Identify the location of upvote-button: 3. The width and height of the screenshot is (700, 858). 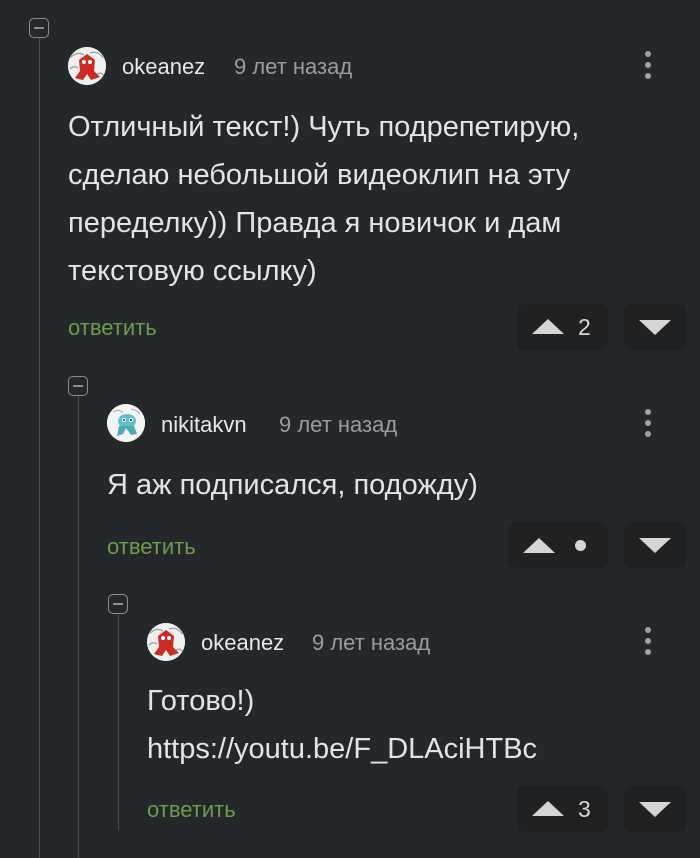
(562, 809).